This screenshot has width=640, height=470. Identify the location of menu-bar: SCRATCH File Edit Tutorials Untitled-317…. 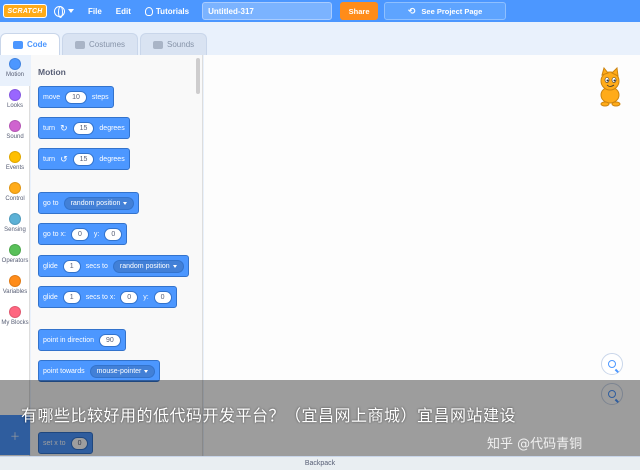
(320, 11).